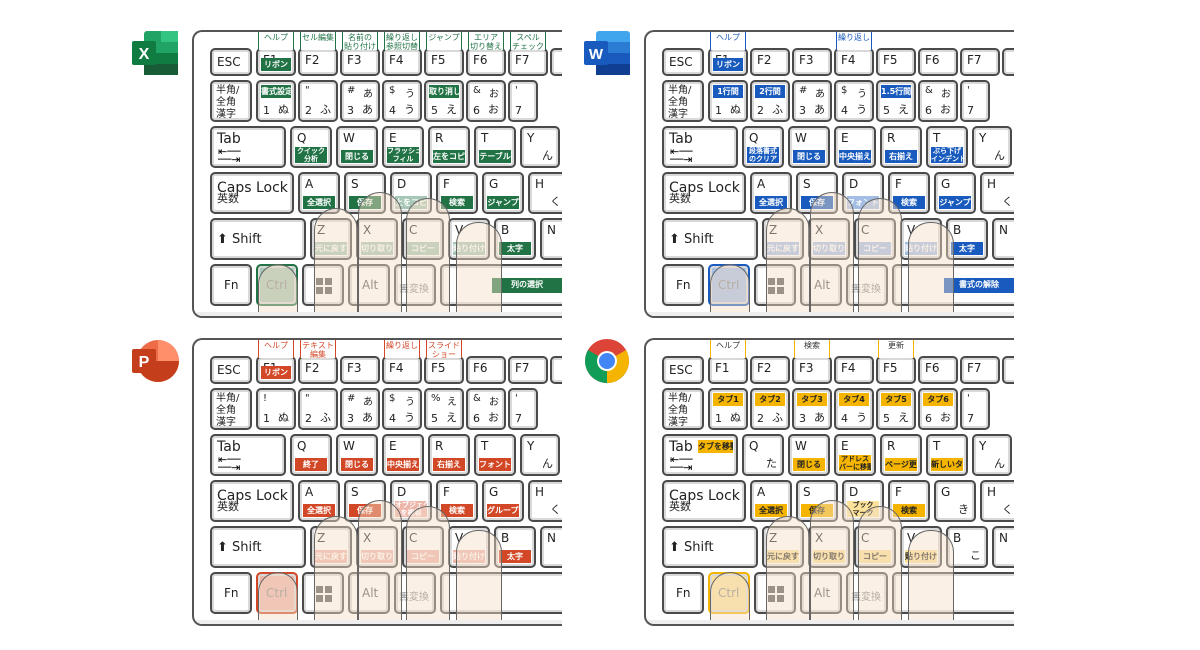 This screenshot has height=650, width=1200. What do you see at coordinates (728, 370) in the screenshot?
I see `key-f1: F1` at bounding box center [728, 370].